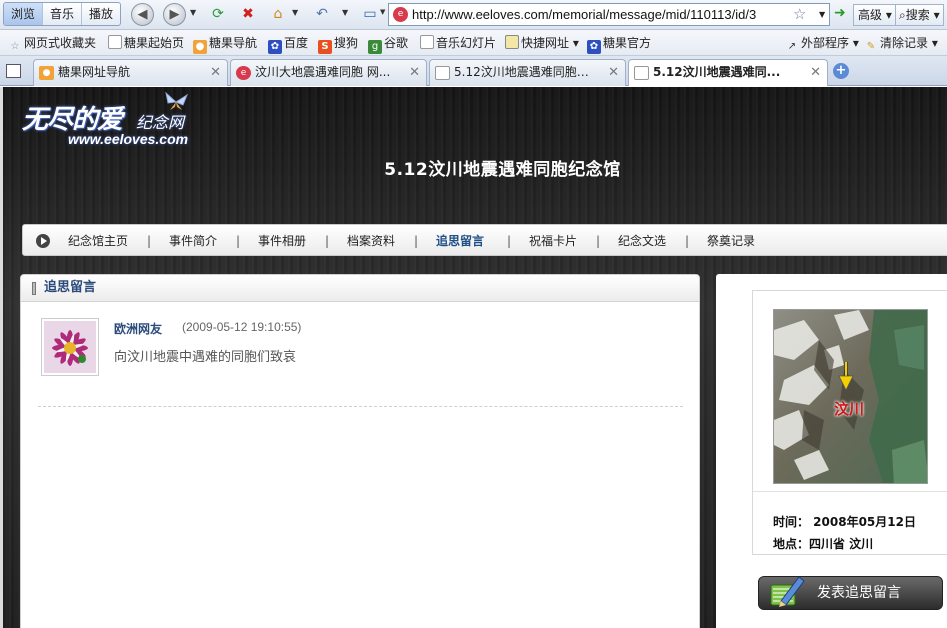 The image size is (947, 628). I want to click on flower-avatar-icon, so click(70, 347).